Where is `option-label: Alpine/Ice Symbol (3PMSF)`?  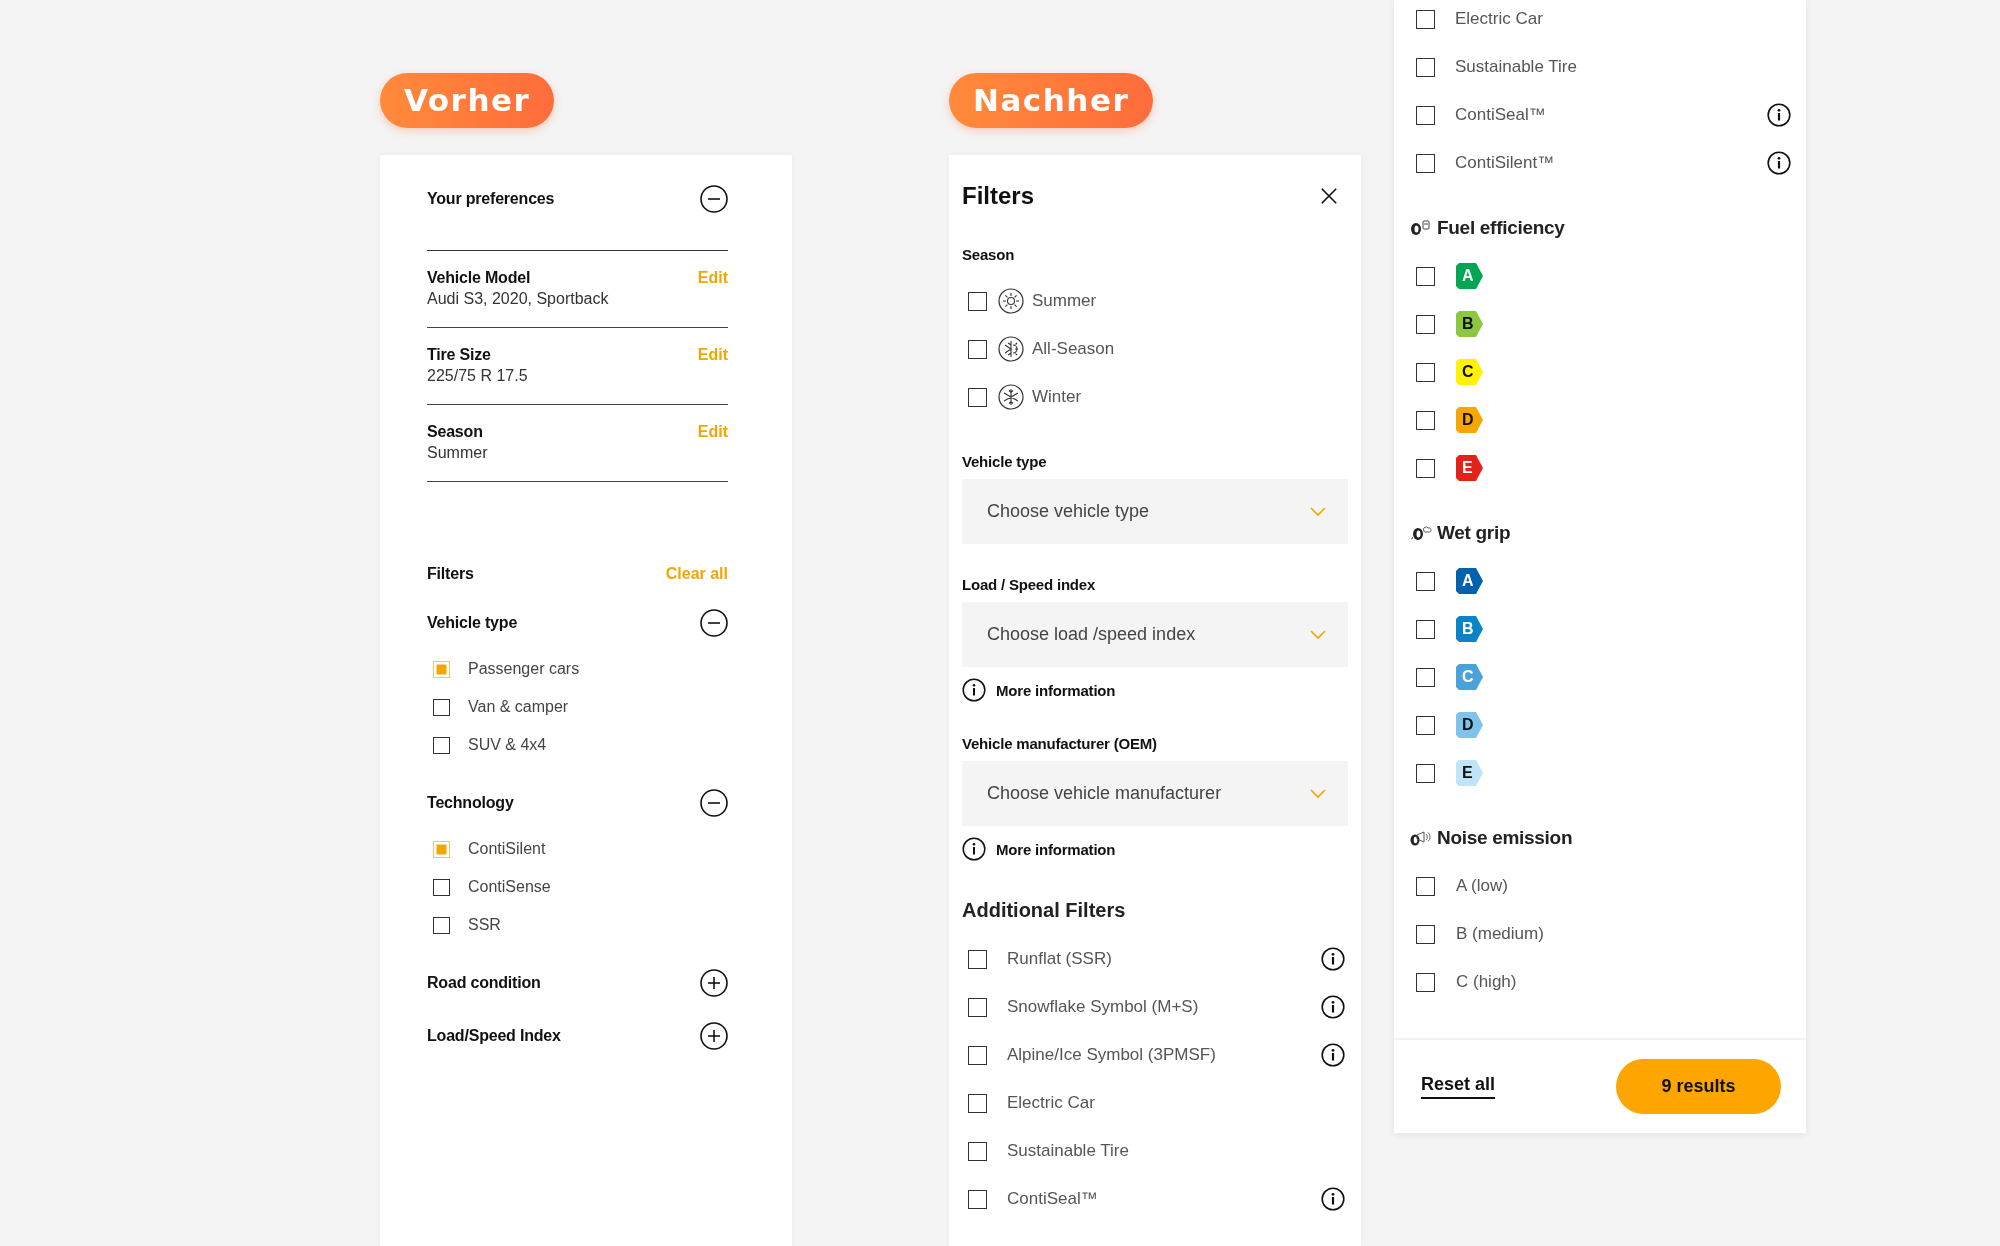
option-label: Alpine/Ice Symbol (3PMSF) is located at coordinates (1112, 1055).